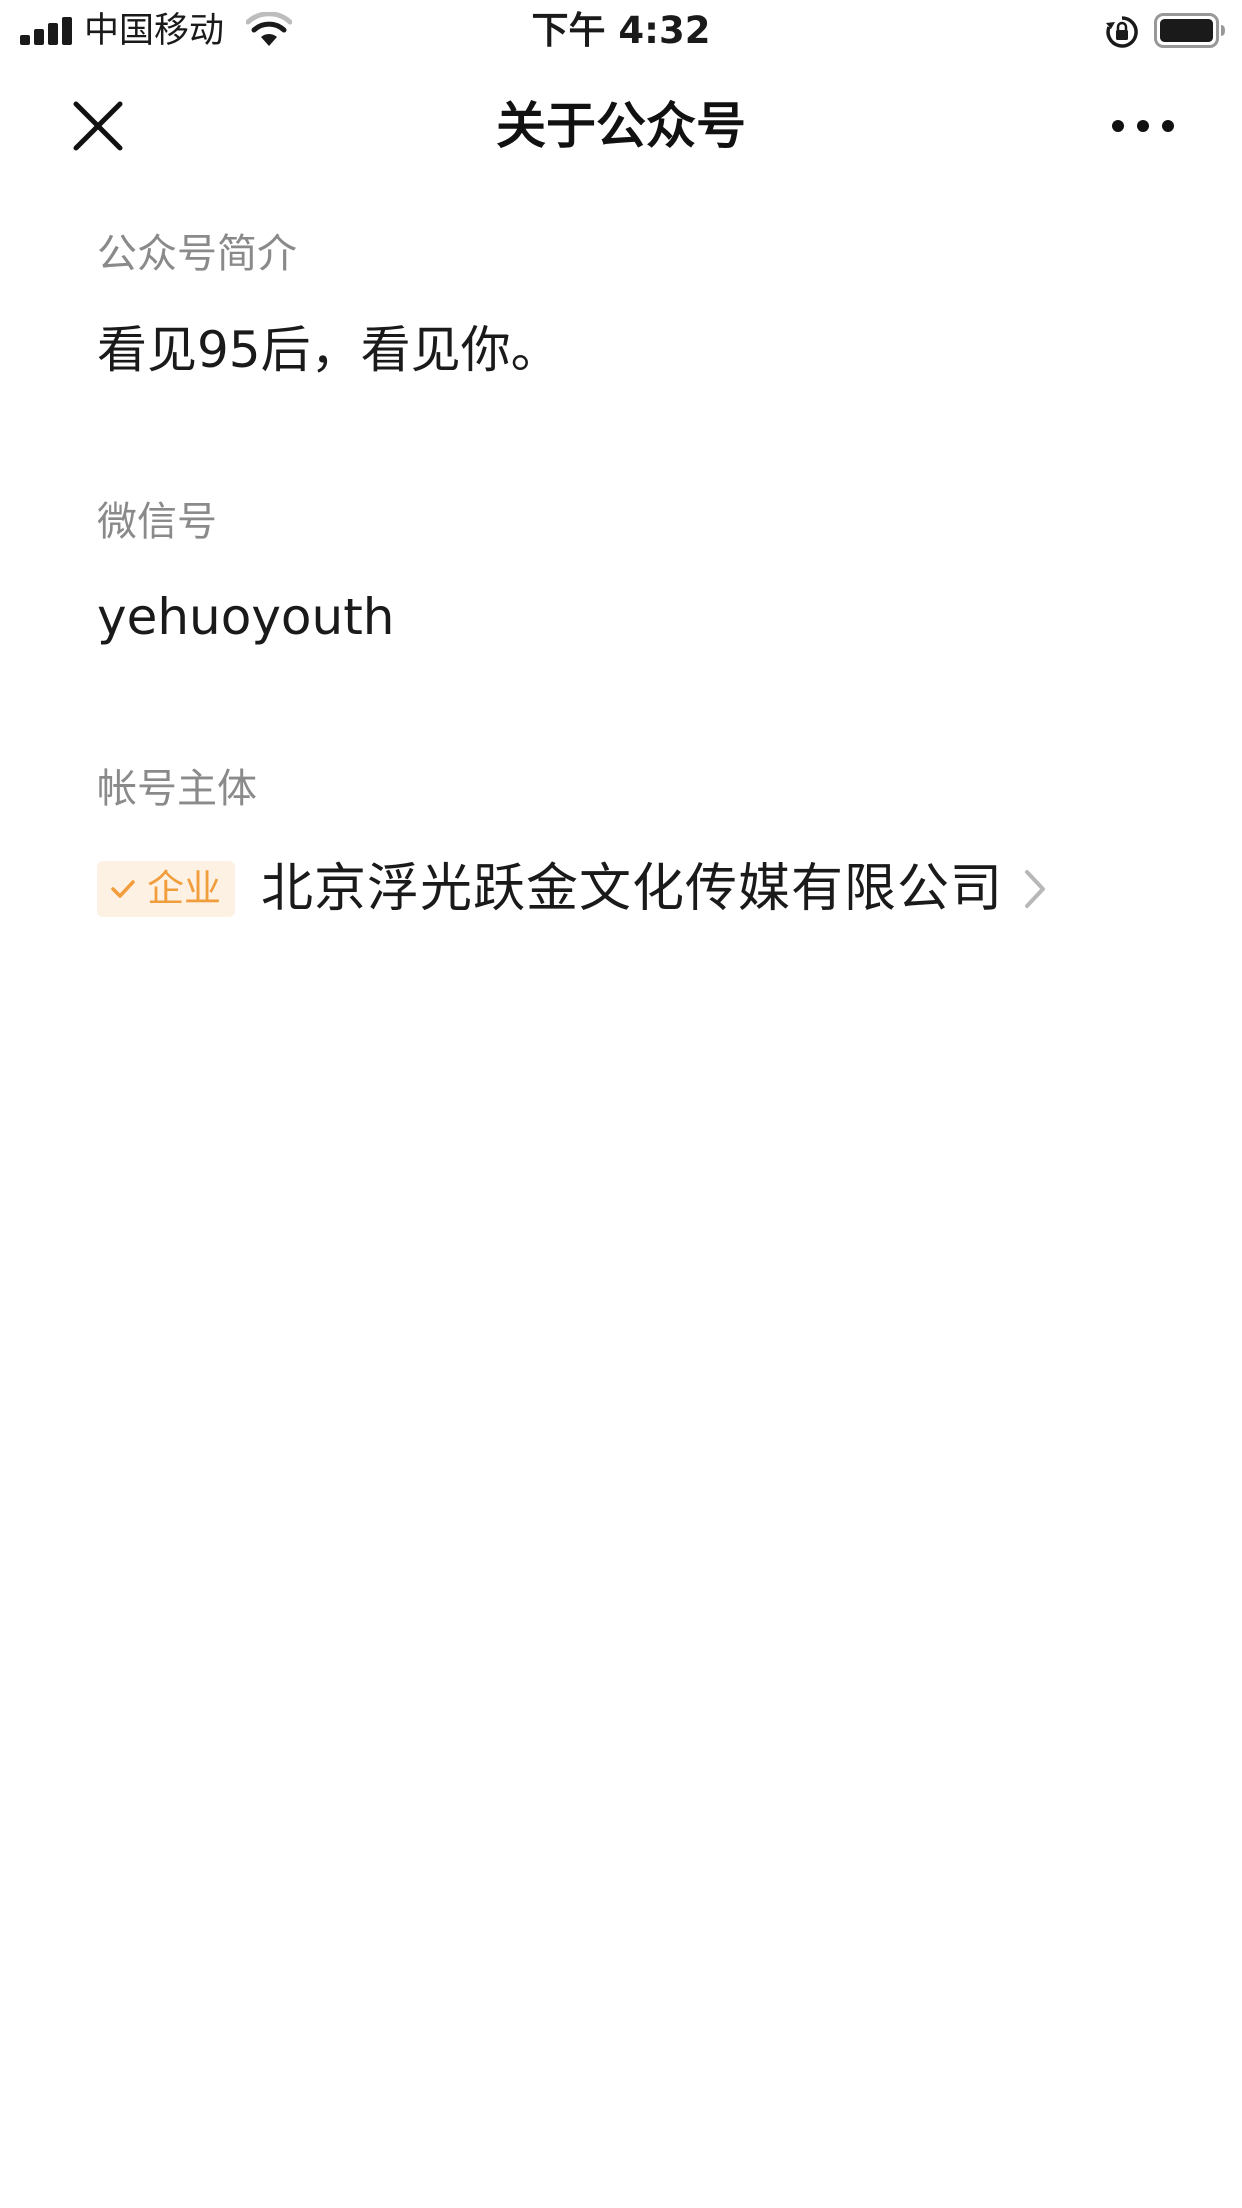 This screenshot has height=2208, width=1242. I want to click on status-bar: 中国移动 下午 4:32, so click(621, 31).